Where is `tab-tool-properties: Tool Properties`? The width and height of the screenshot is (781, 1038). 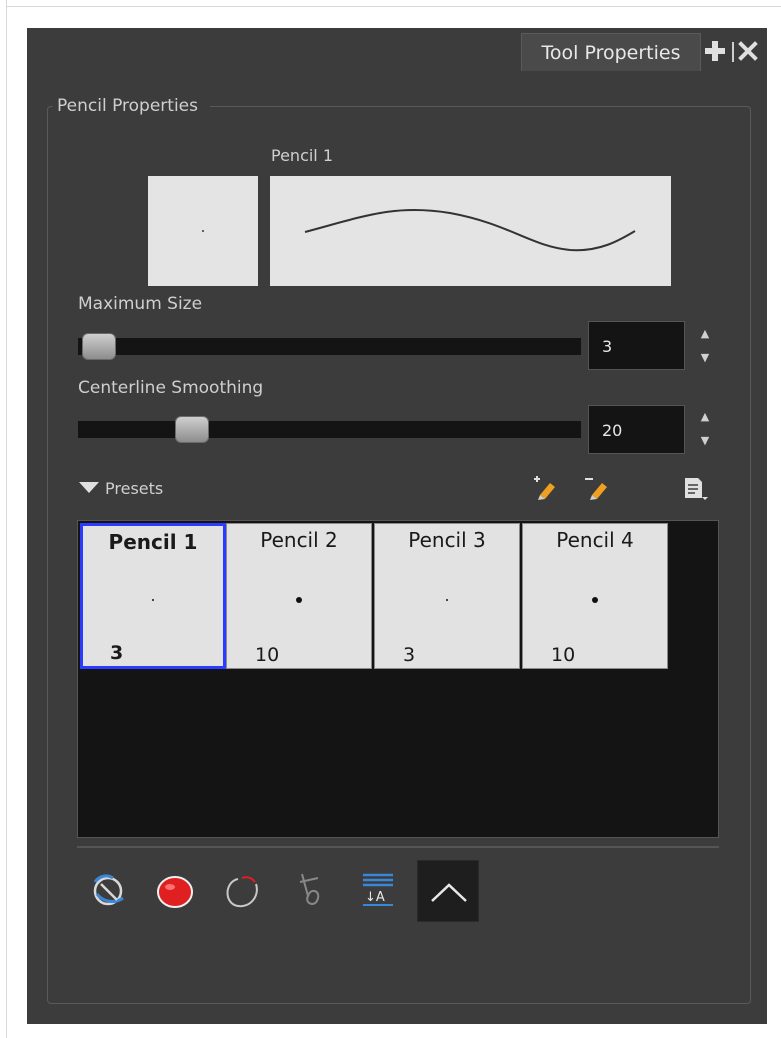
tab-tool-properties: Tool Properties is located at coordinates (611, 52).